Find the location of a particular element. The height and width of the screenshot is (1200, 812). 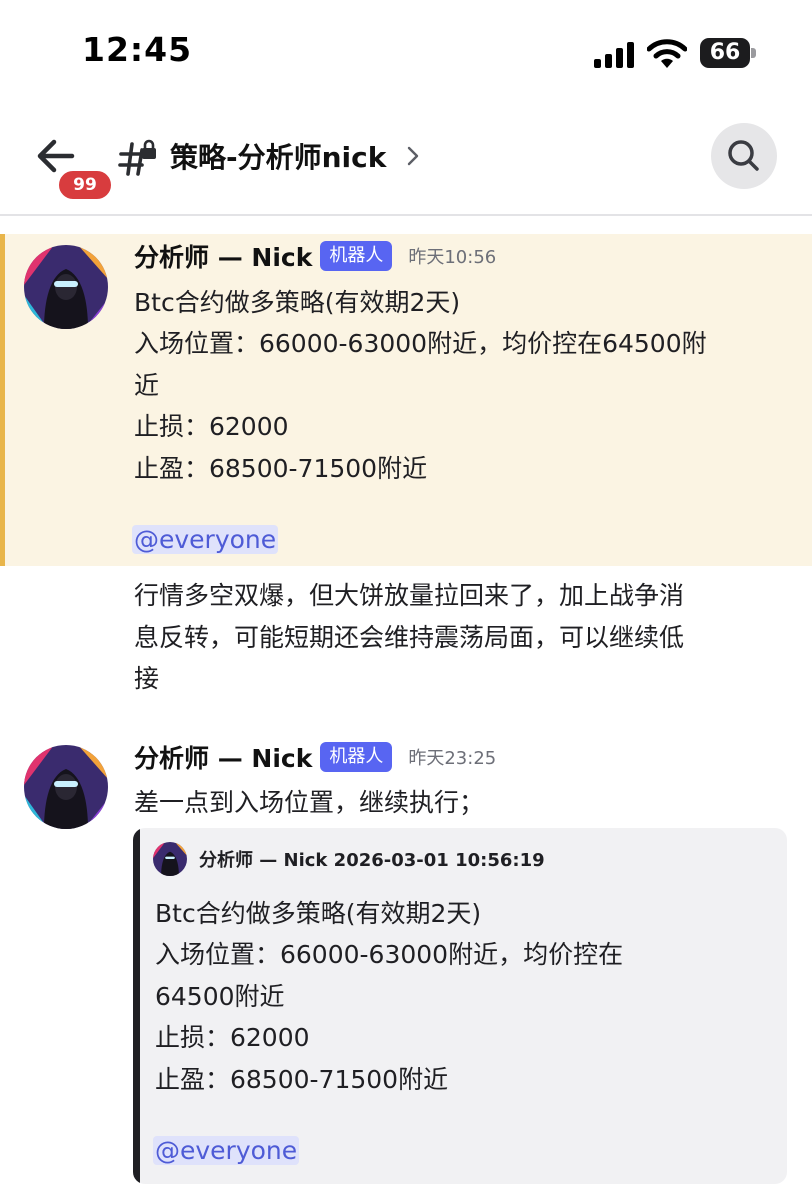

forwarded-text-line: 止损：62000 is located at coordinates (232, 1037).